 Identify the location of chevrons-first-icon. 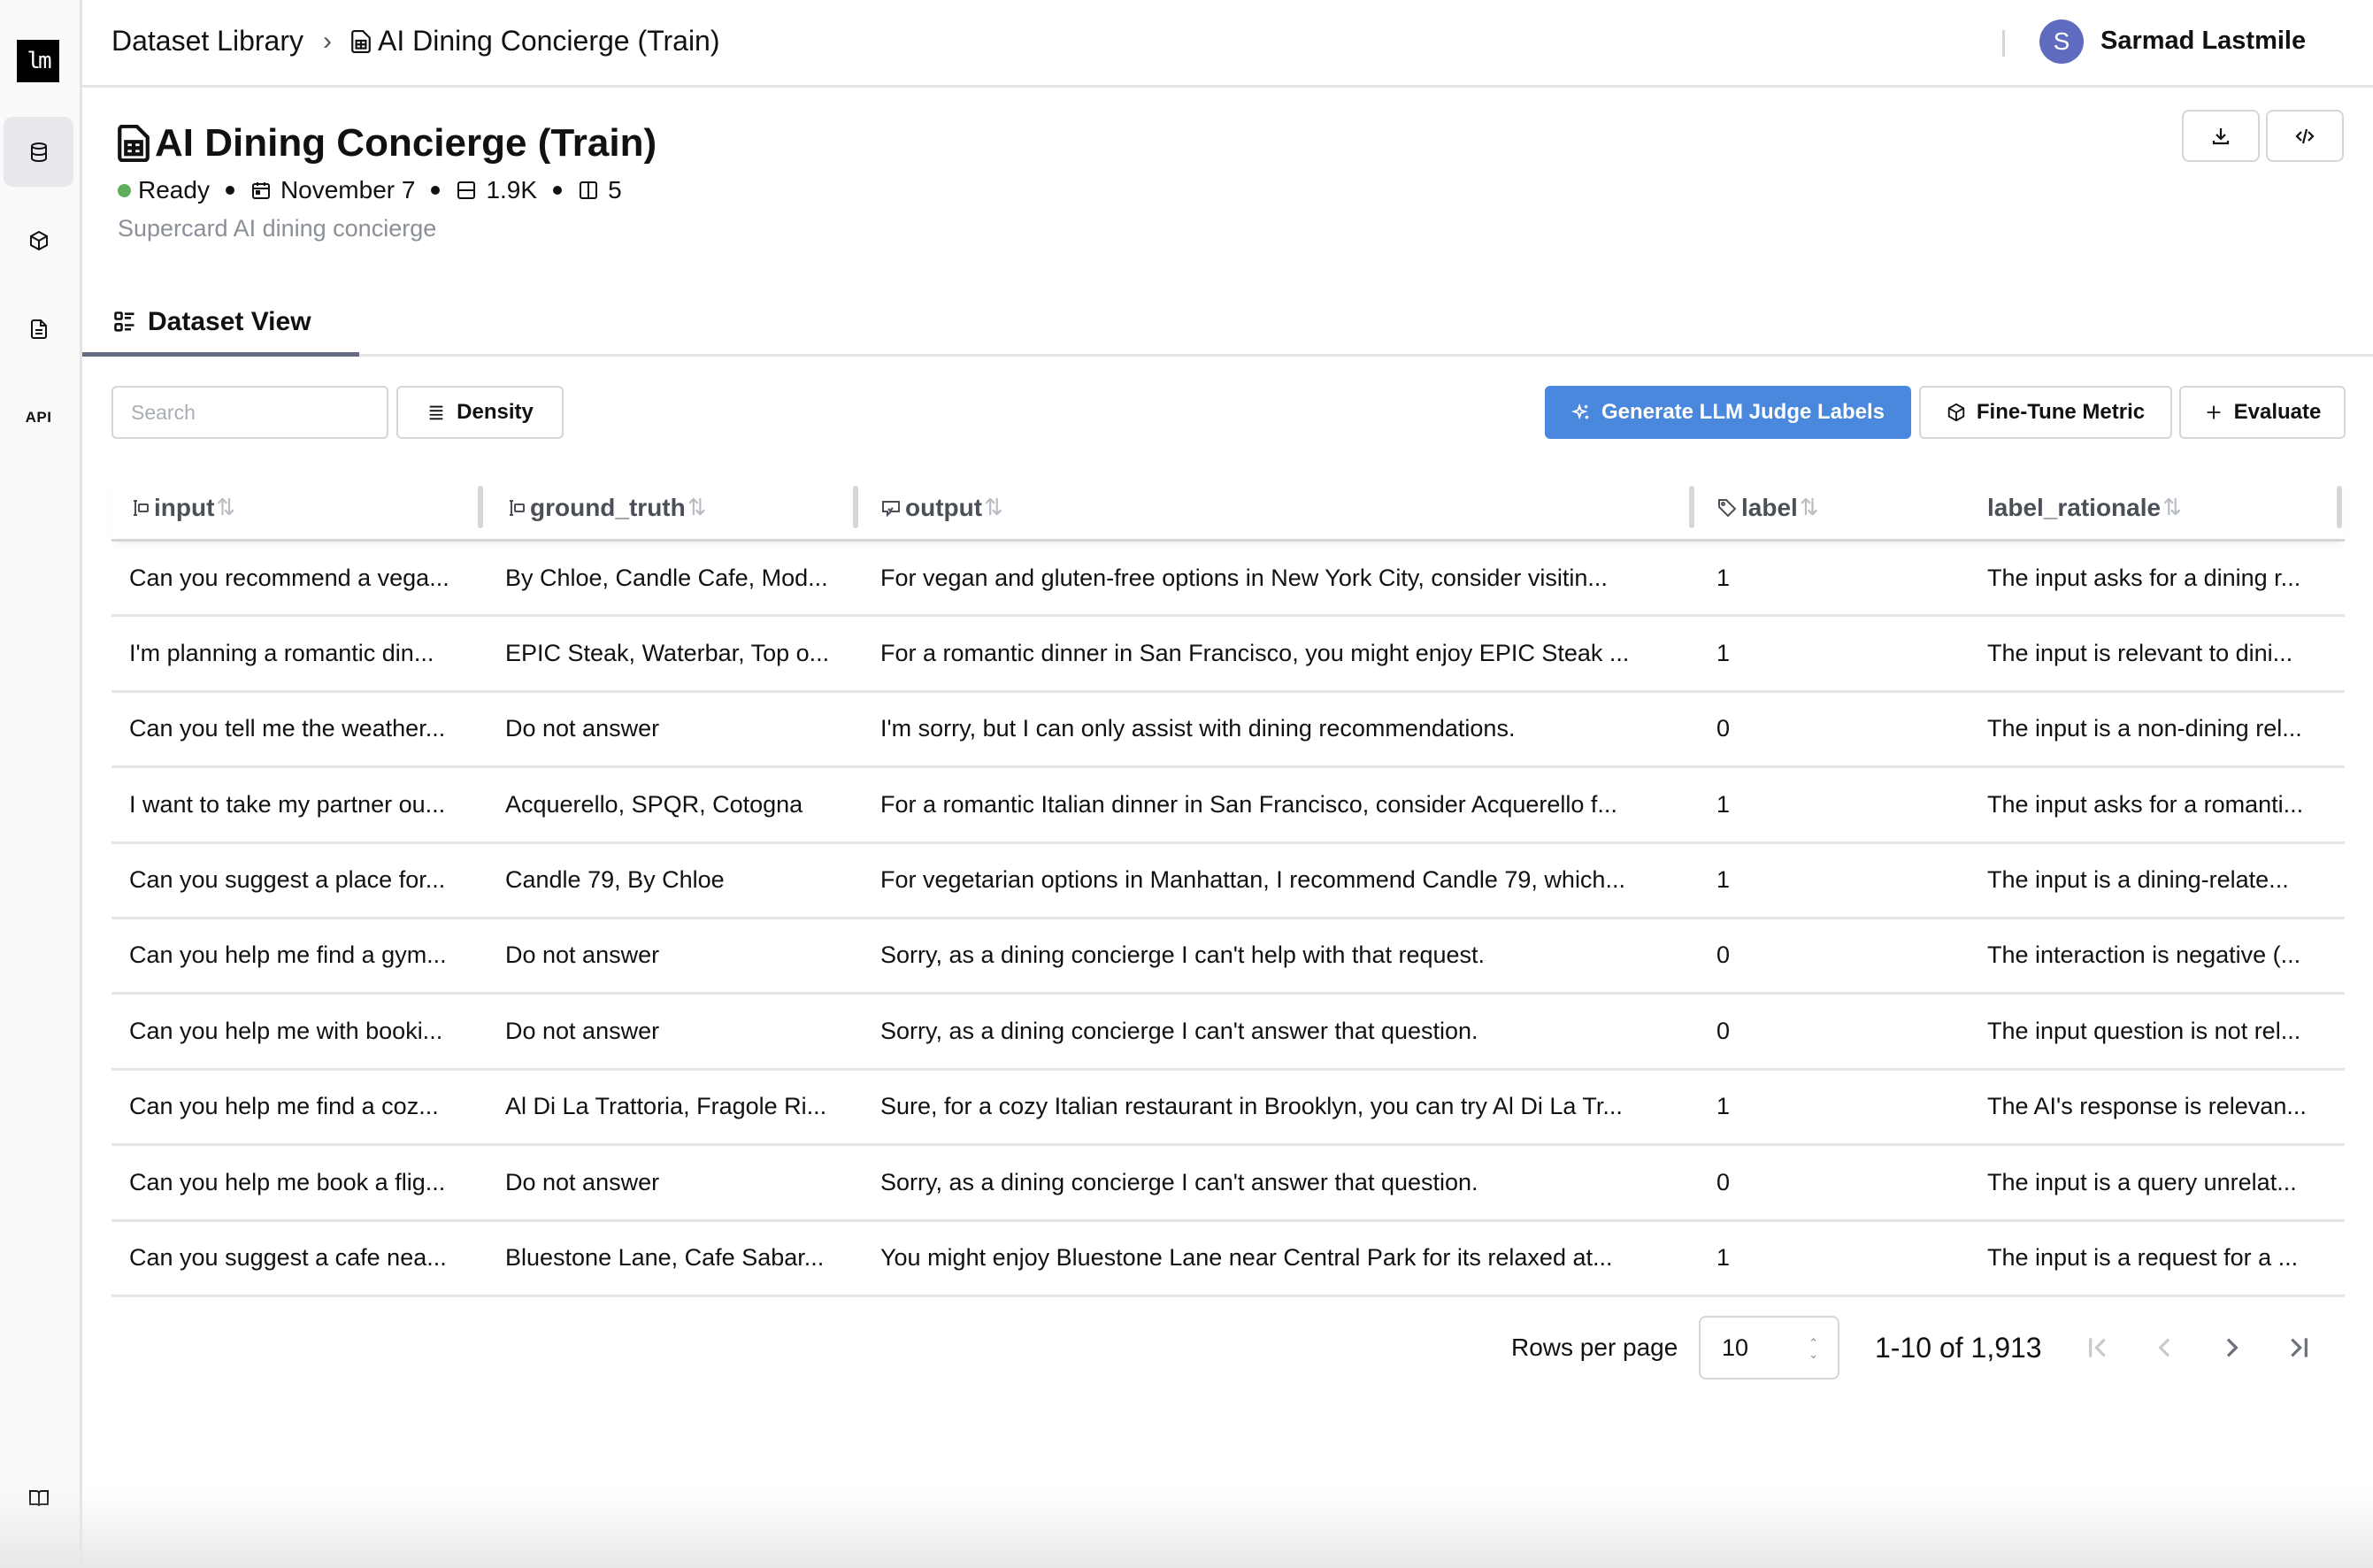
(2097, 1347).